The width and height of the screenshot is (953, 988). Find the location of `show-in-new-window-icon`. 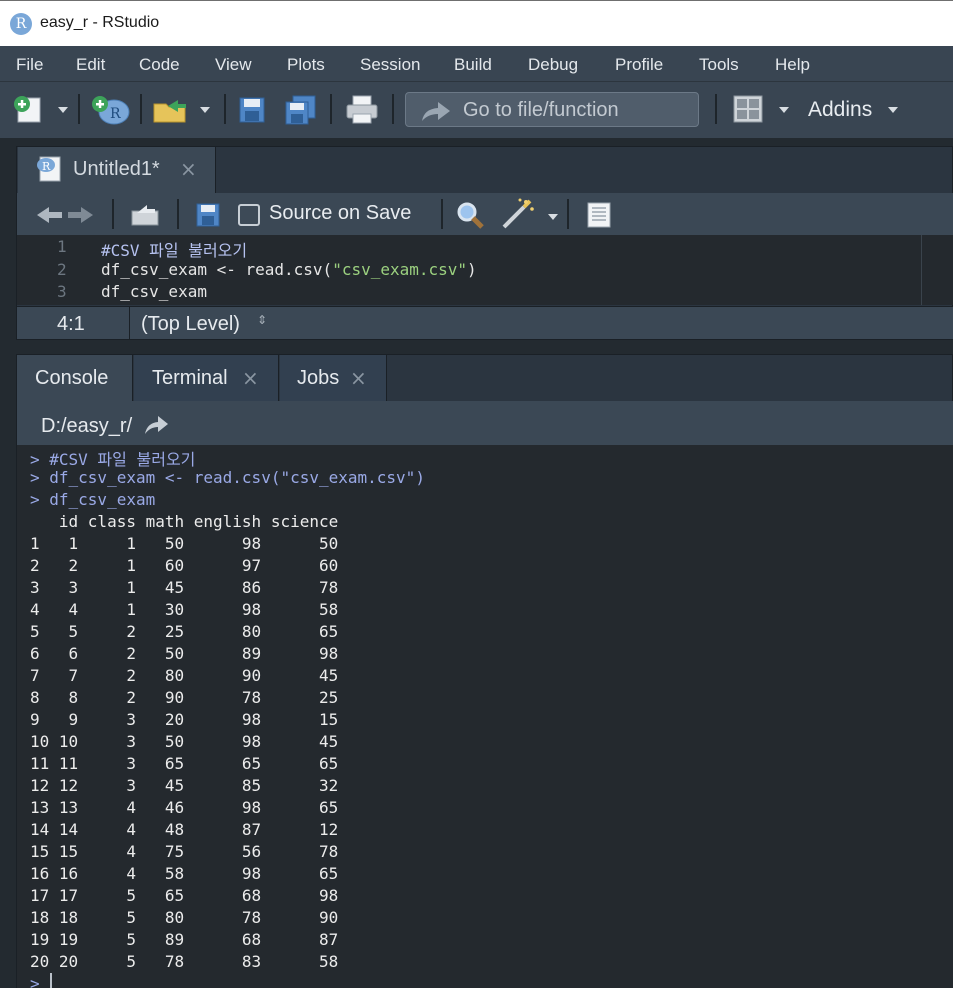

show-in-new-window-icon is located at coordinates (145, 214).